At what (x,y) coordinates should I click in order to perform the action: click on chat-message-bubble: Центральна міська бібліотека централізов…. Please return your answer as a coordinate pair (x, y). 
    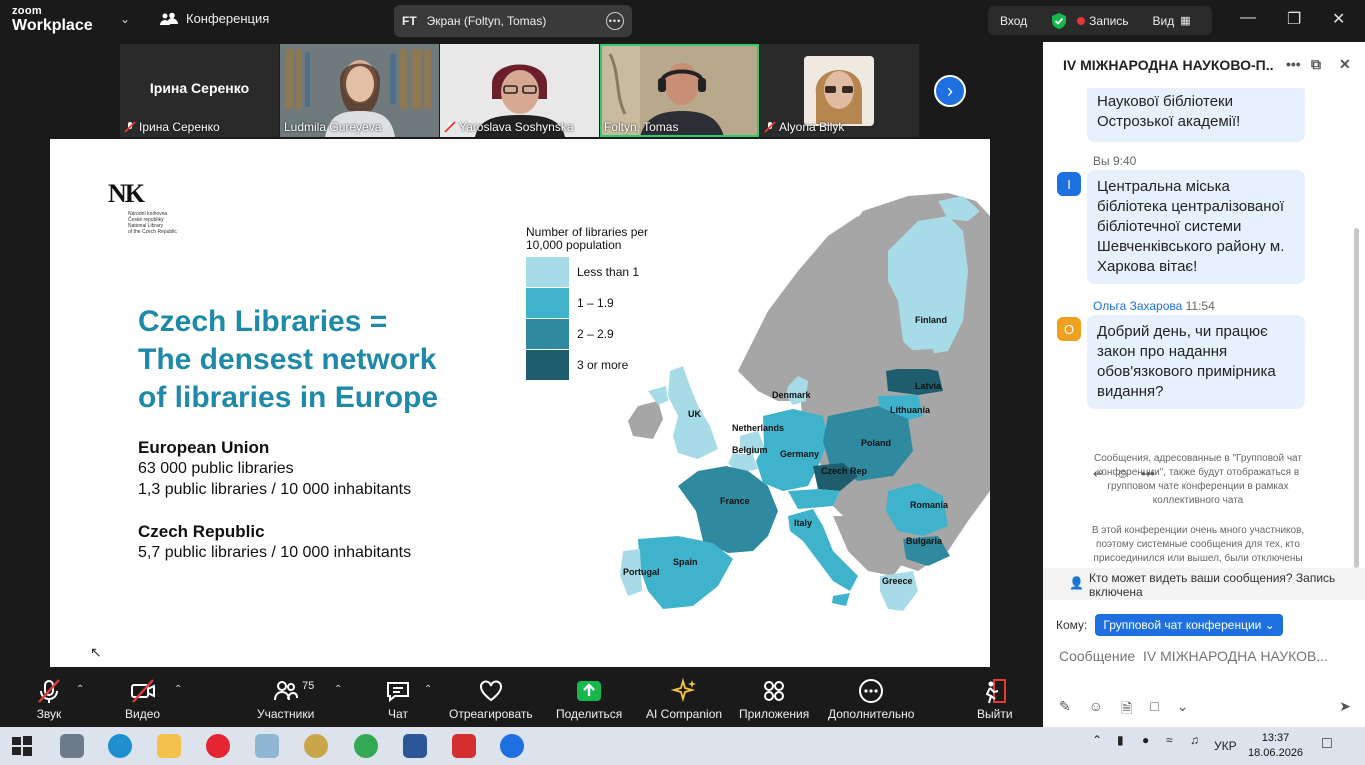
    Looking at the image, I should click on (1196, 227).